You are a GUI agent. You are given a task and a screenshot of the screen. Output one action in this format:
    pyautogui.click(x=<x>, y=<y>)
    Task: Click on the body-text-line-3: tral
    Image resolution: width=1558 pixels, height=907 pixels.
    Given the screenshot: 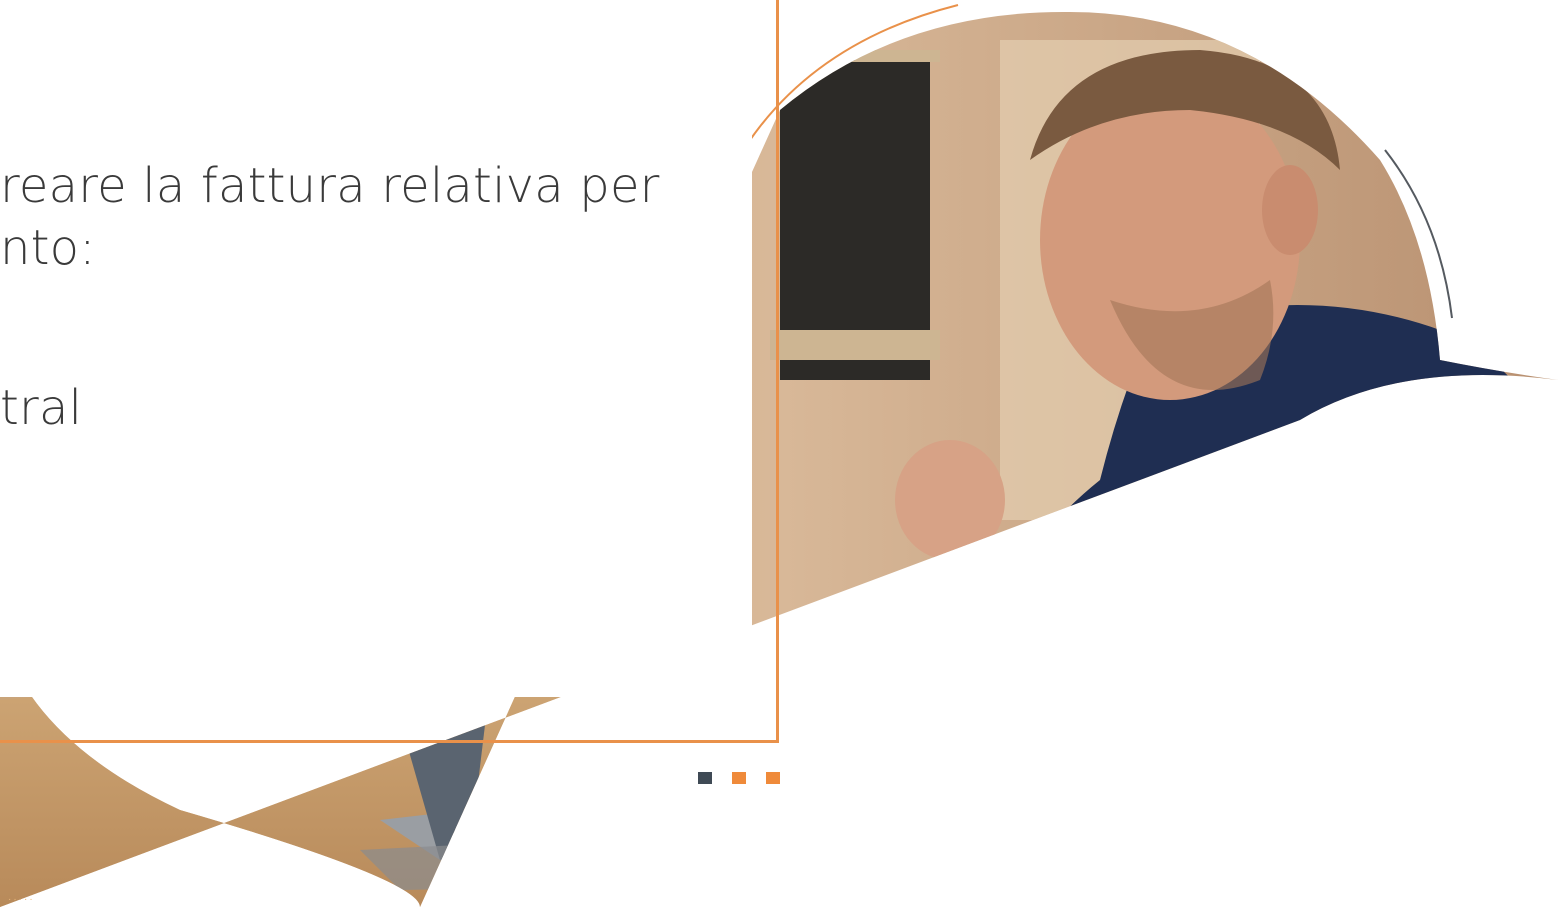 What is the action you would take?
    pyautogui.click(x=41, y=408)
    